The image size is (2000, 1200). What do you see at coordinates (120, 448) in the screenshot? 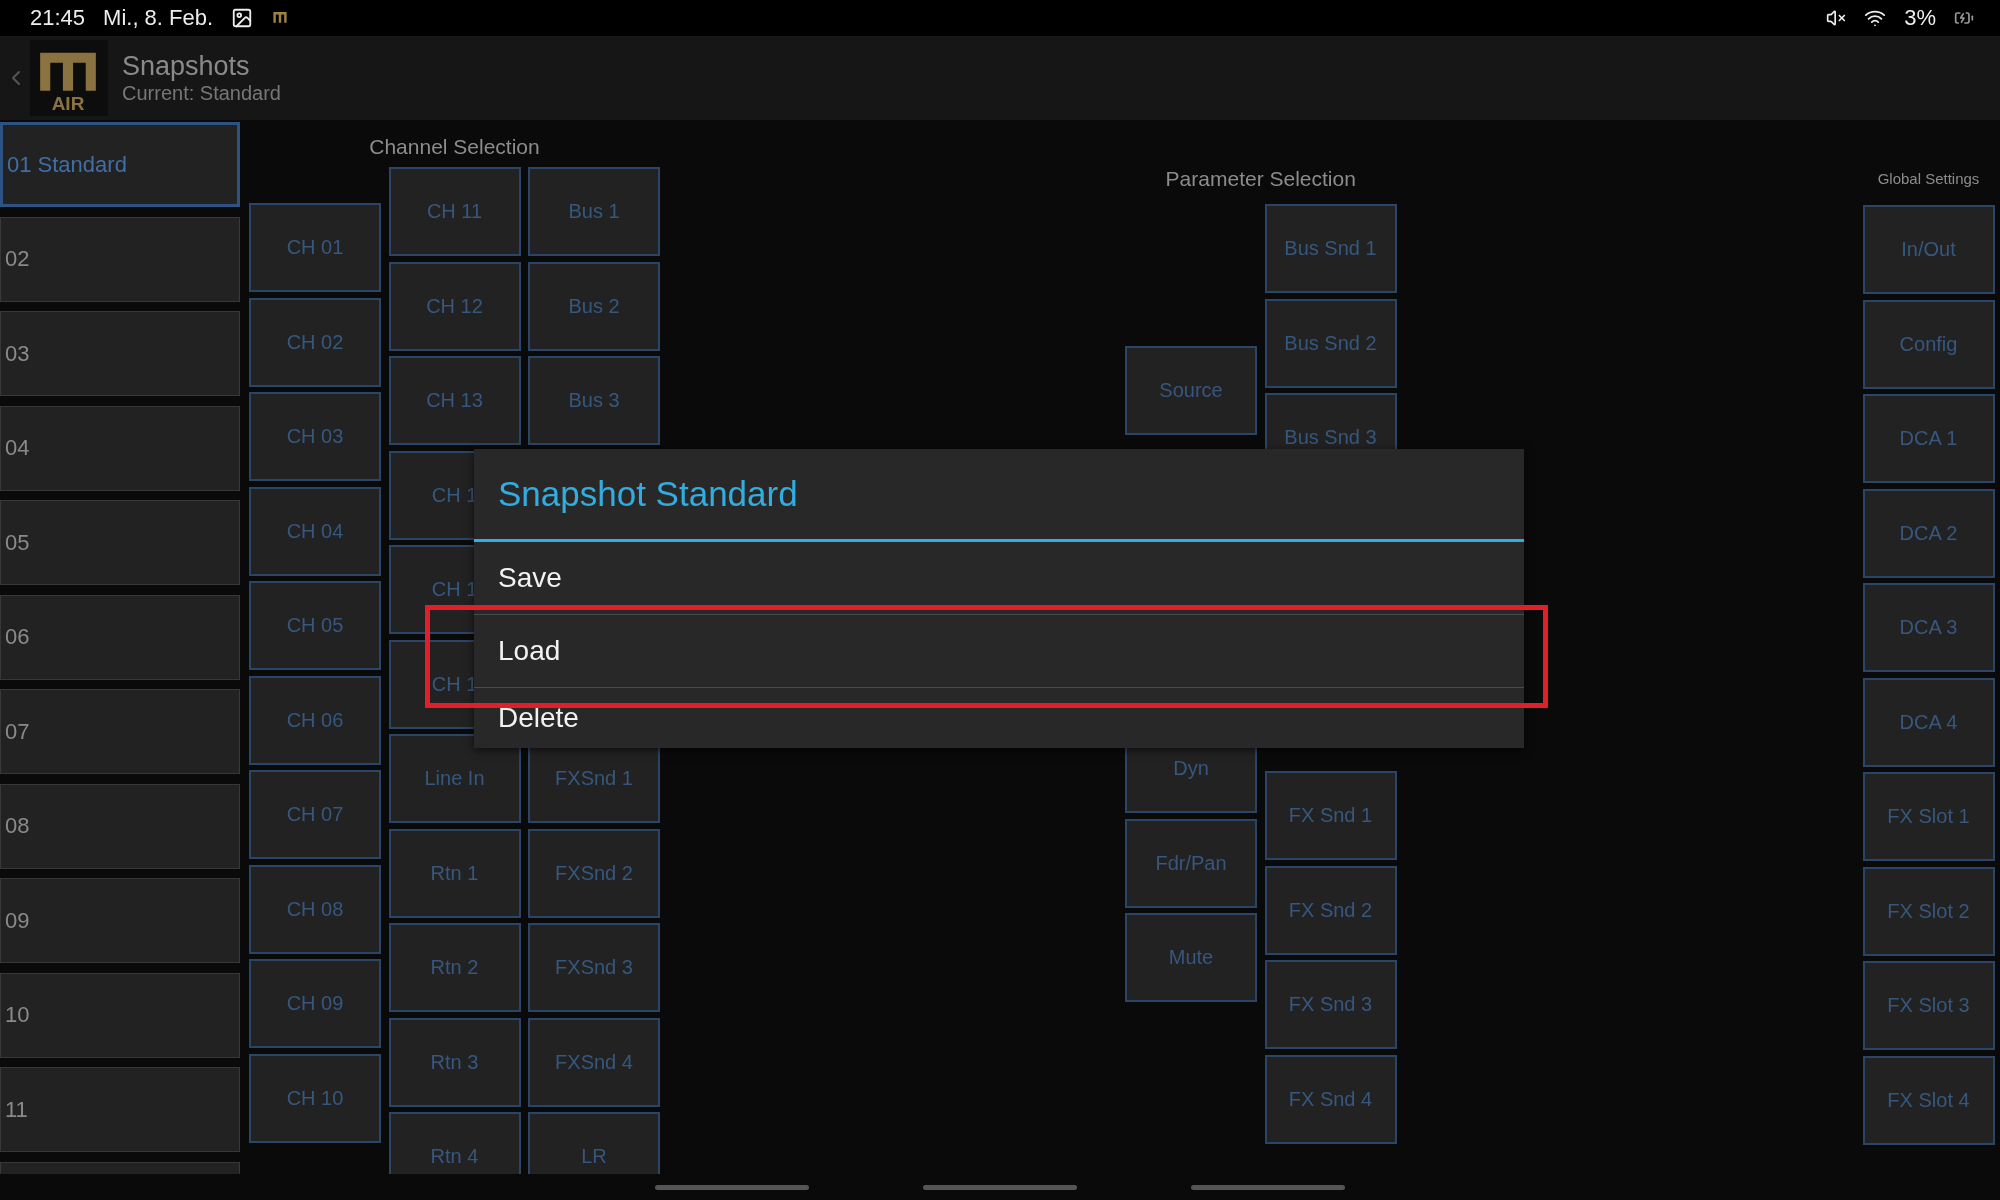
I see `snapshot-item: 04` at bounding box center [120, 448].